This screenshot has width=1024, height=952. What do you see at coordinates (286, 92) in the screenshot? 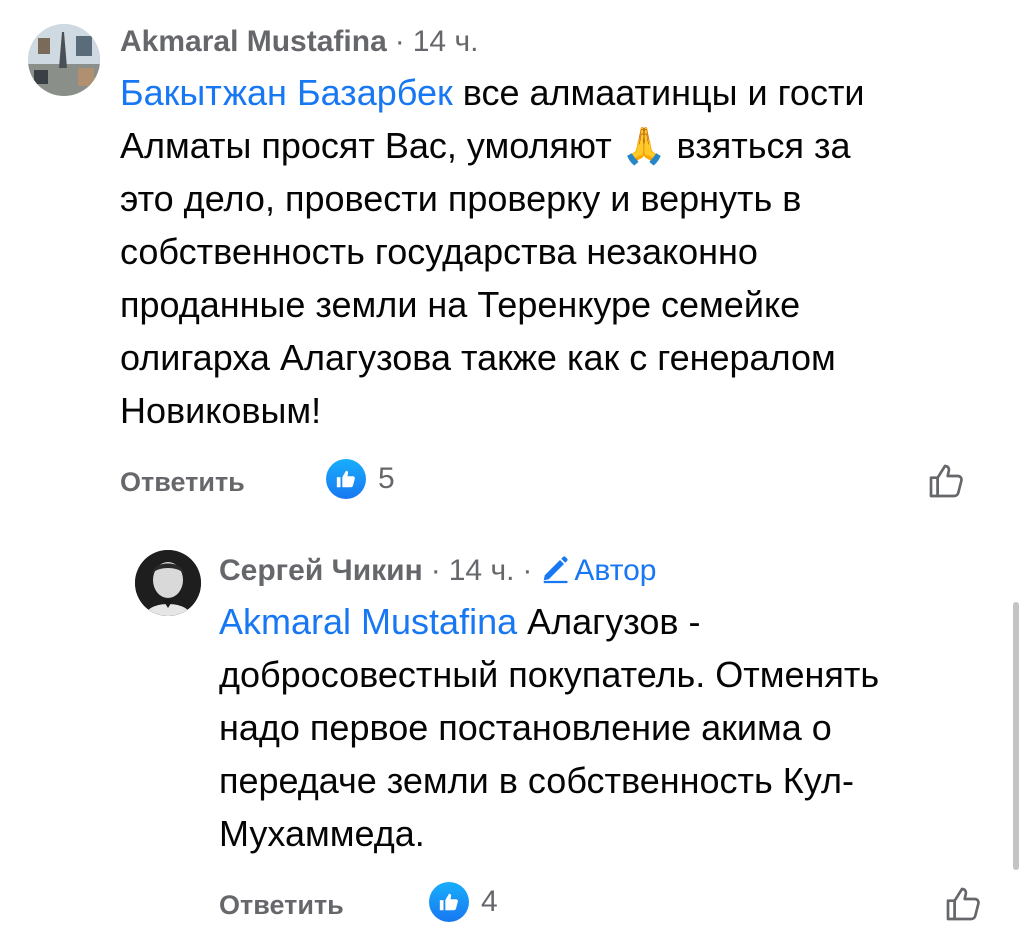
I see `mention-link: Бакытжан Базарбек` at bounding box center [286, 92].